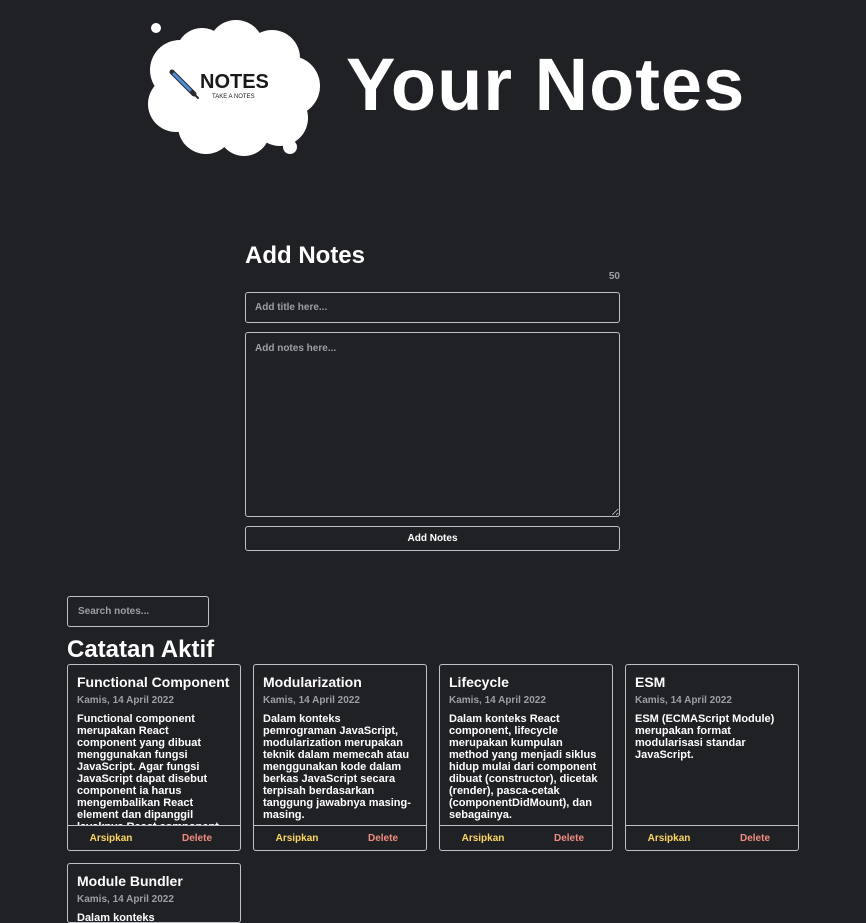  I want to click on add-notes-button: Add Notes, so click(432, 538).